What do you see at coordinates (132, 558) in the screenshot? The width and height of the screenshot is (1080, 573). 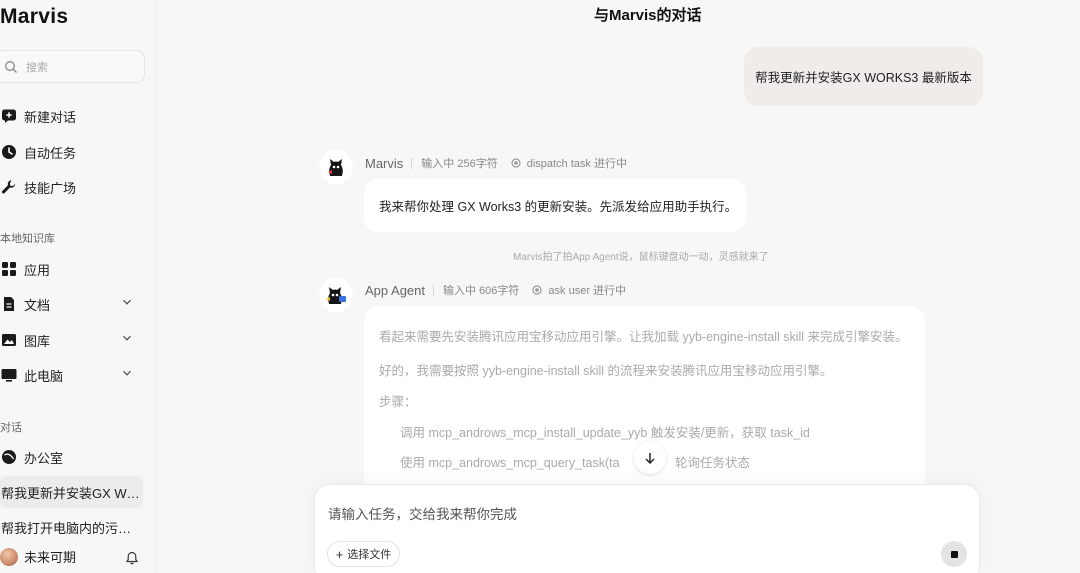 I see `bell-icon` at bounding box center [132, 558].